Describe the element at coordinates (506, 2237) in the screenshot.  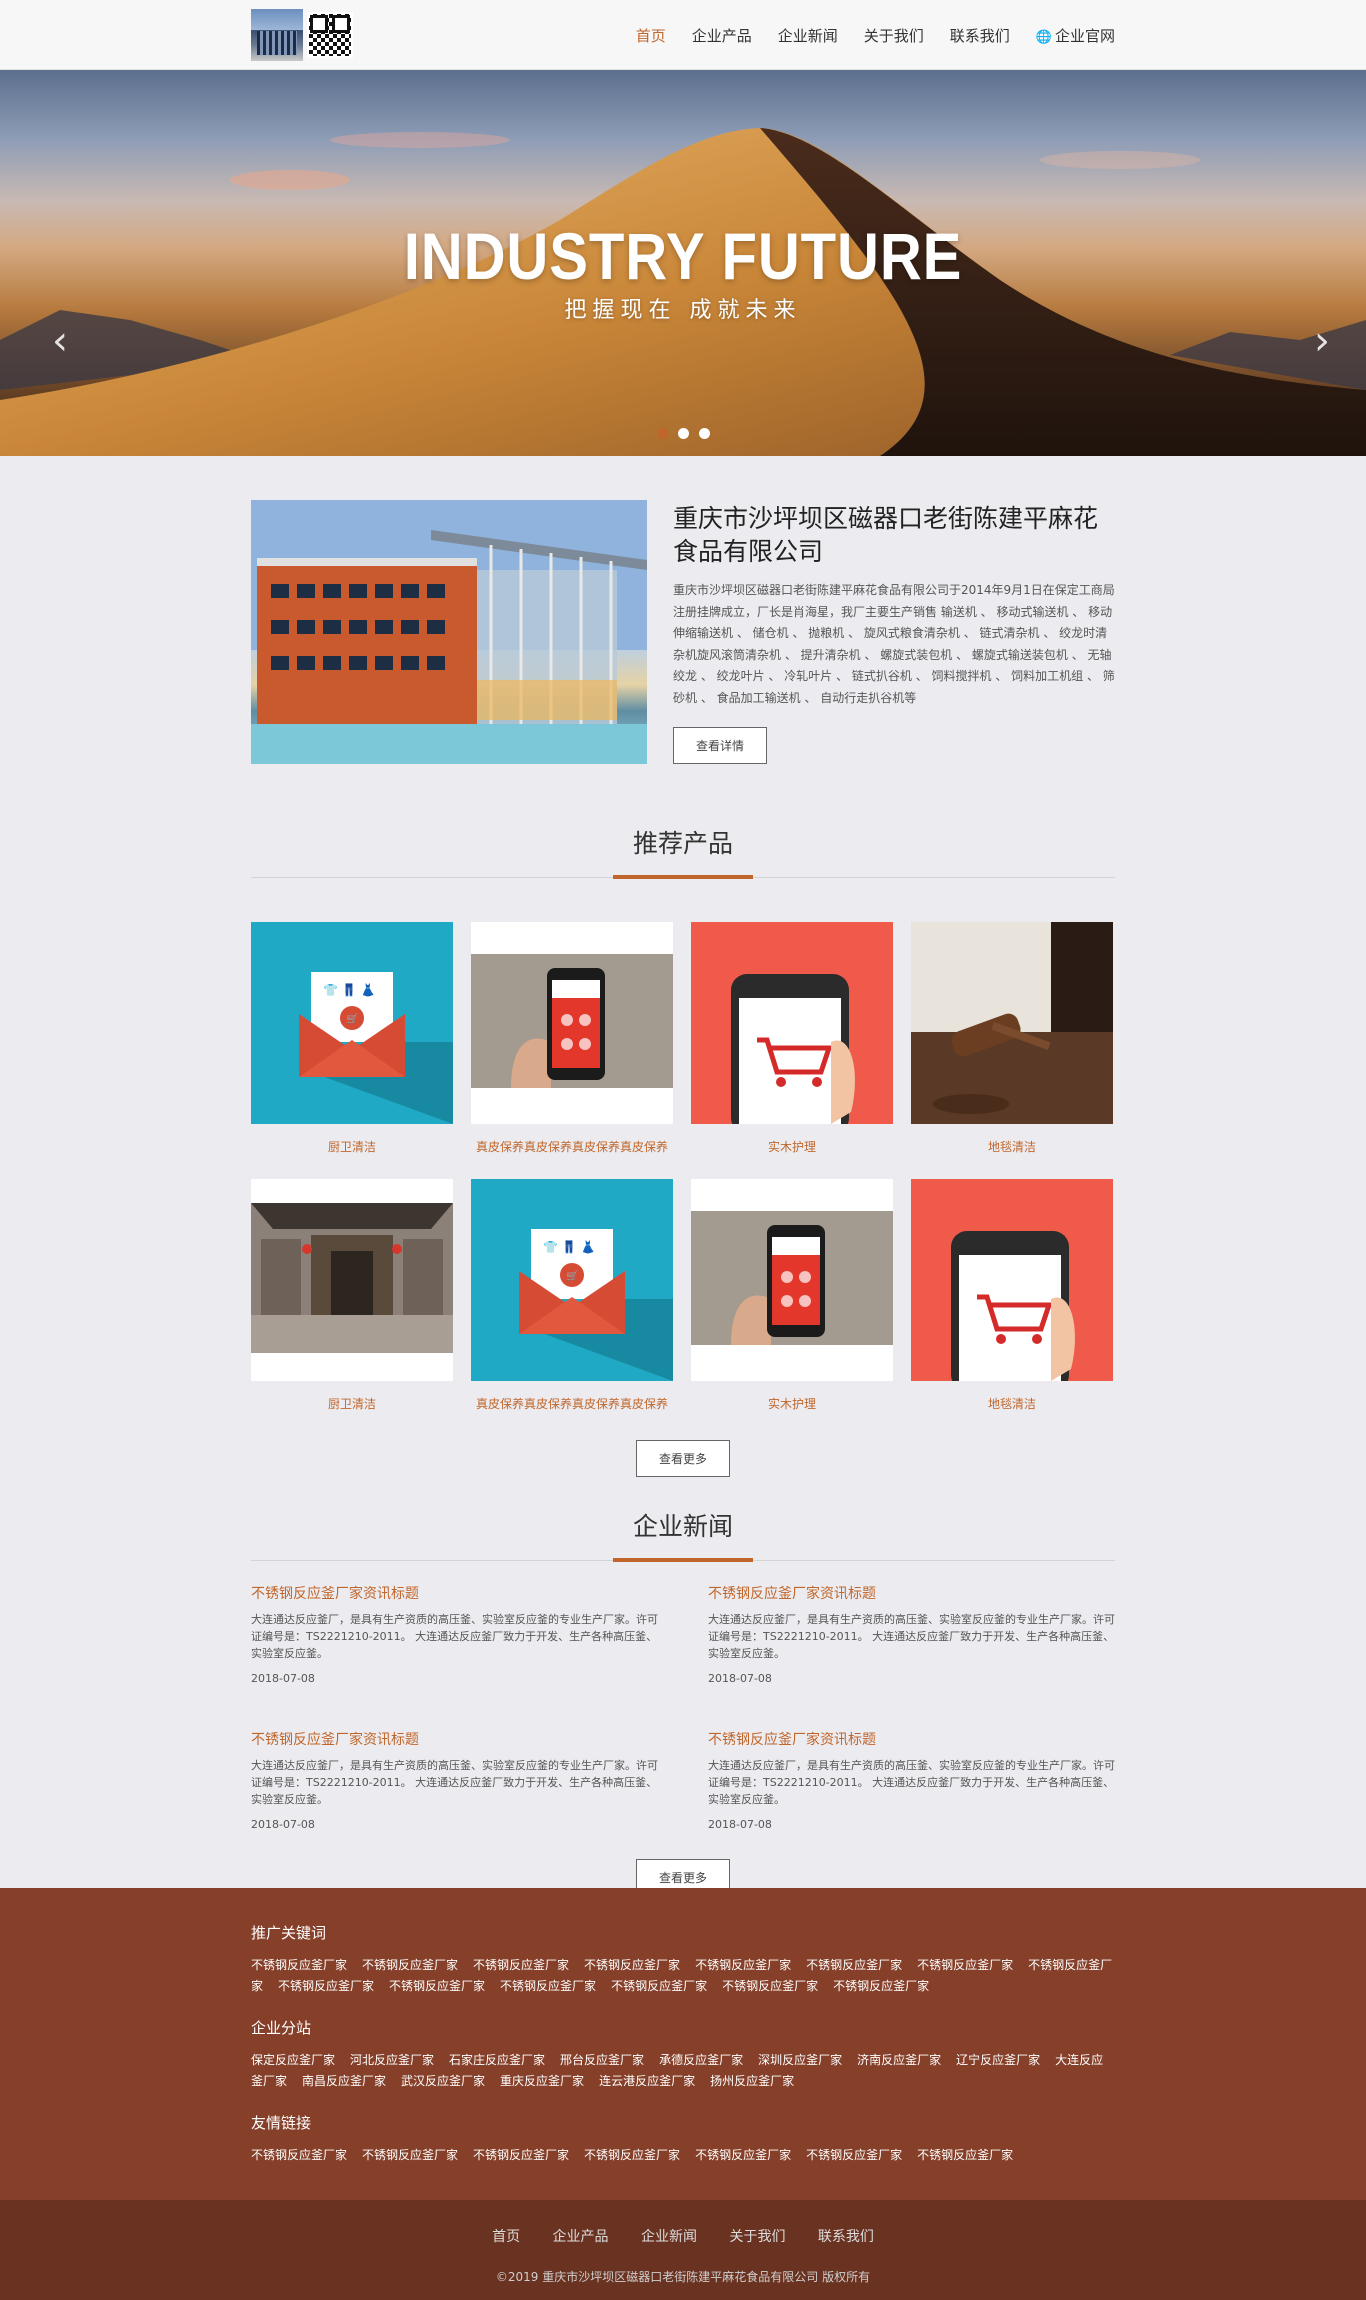
I see `footer-nav-home: 首页` at that location.